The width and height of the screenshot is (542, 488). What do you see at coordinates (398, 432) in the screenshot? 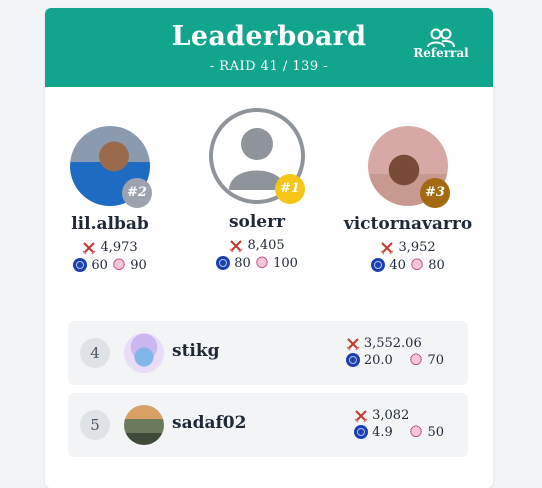
I see `reward-stat: 4.9 50` at bounding box center [398, 432].